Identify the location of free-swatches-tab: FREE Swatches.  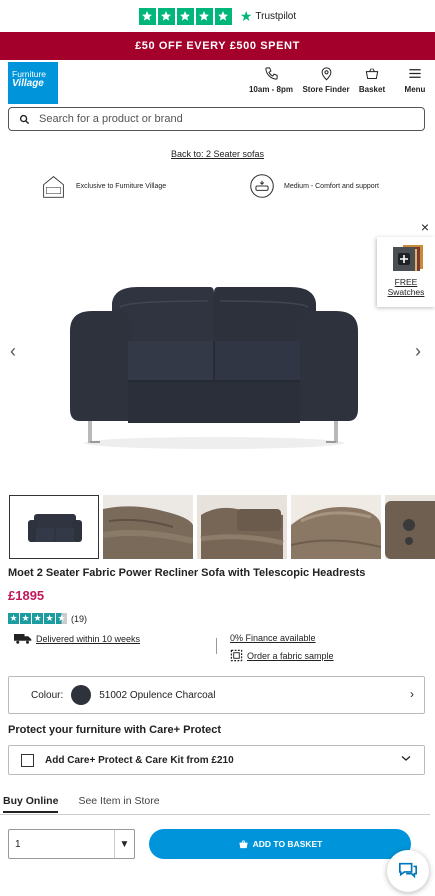
(406, 272).